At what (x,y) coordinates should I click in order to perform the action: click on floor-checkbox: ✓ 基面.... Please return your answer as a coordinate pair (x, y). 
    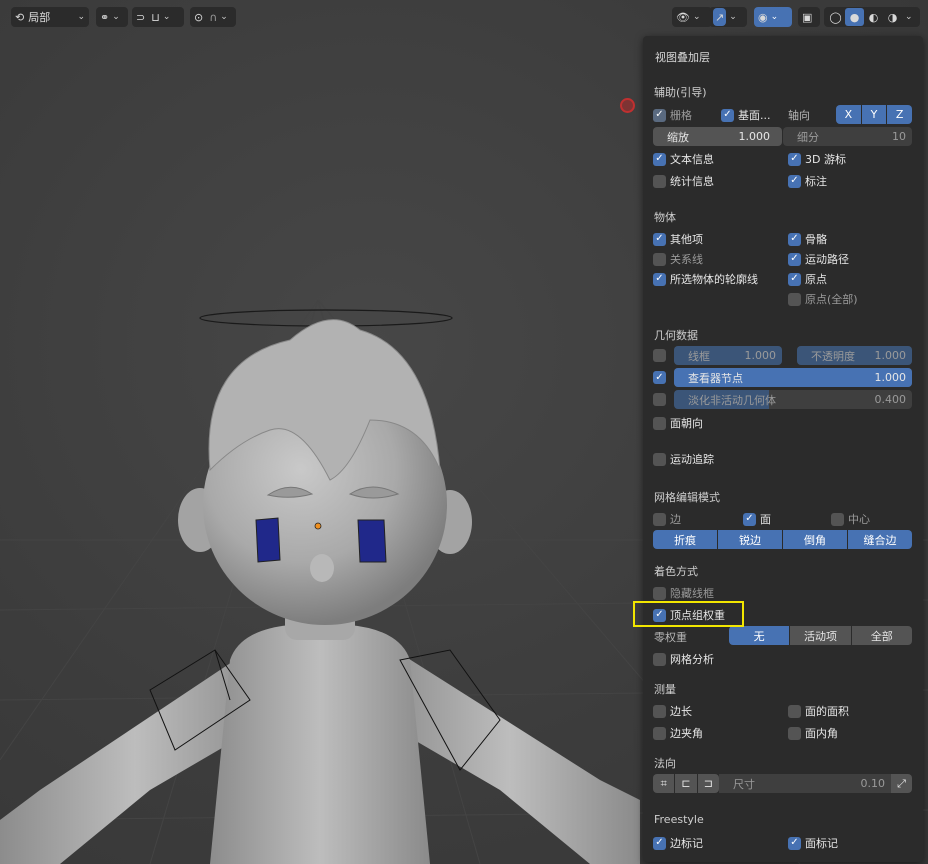
    Looking at the image, I should click on (746, 115).